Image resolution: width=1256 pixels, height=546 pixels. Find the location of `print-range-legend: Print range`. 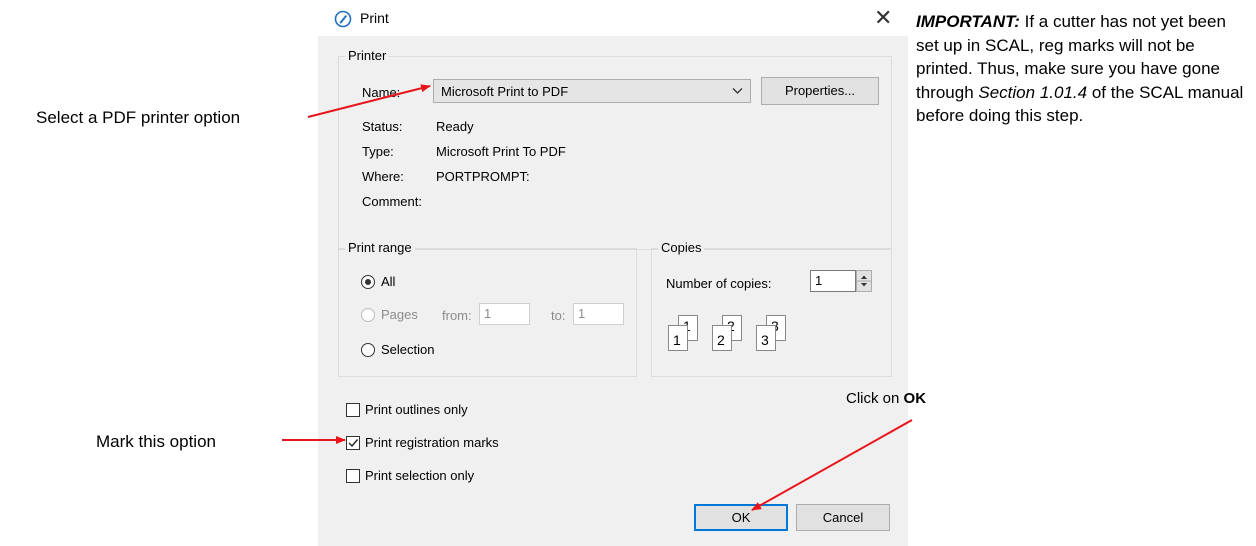

print-range-legend: Print range is located at coordinates (380, 247).